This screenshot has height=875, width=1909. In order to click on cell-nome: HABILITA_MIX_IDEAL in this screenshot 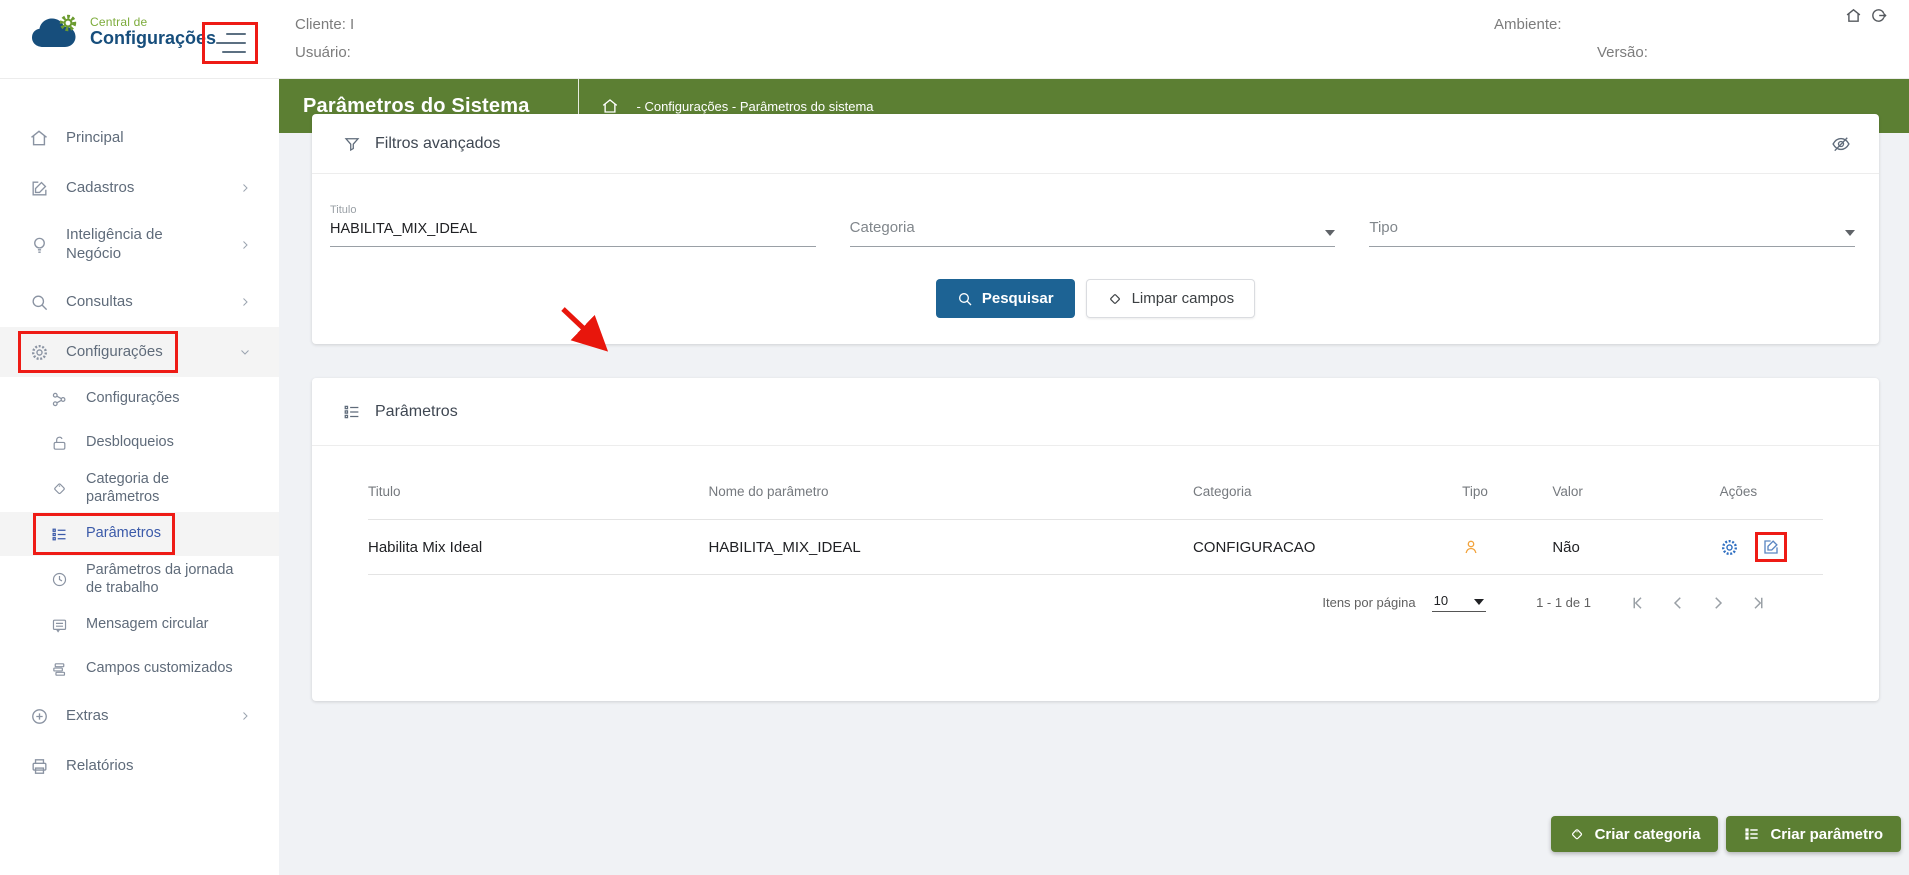, I will do `click(784, 547)`.